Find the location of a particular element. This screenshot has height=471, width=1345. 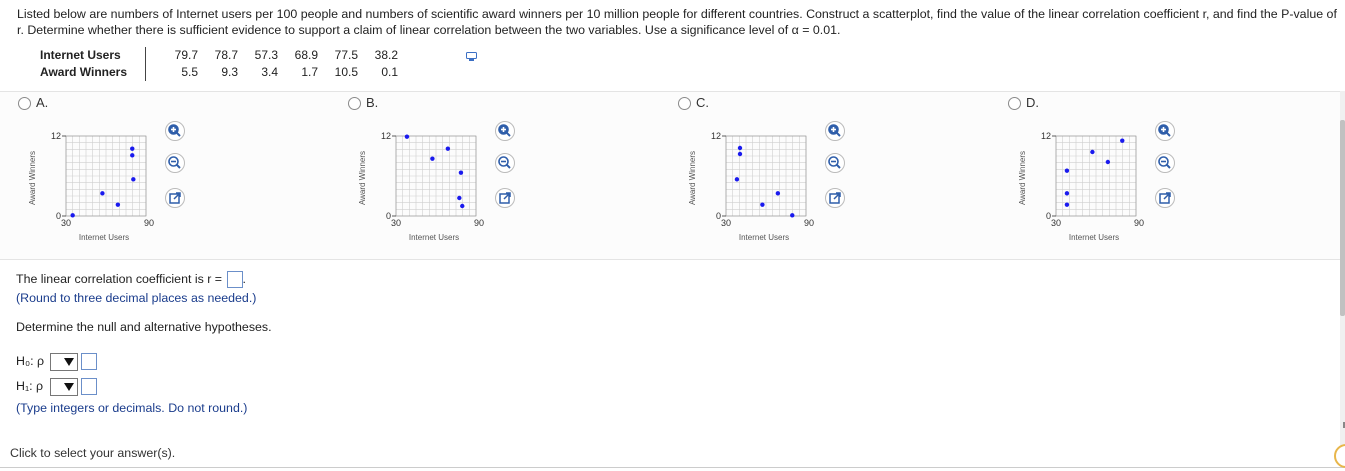

copy-data-icon is located at coordinates (472, 57).